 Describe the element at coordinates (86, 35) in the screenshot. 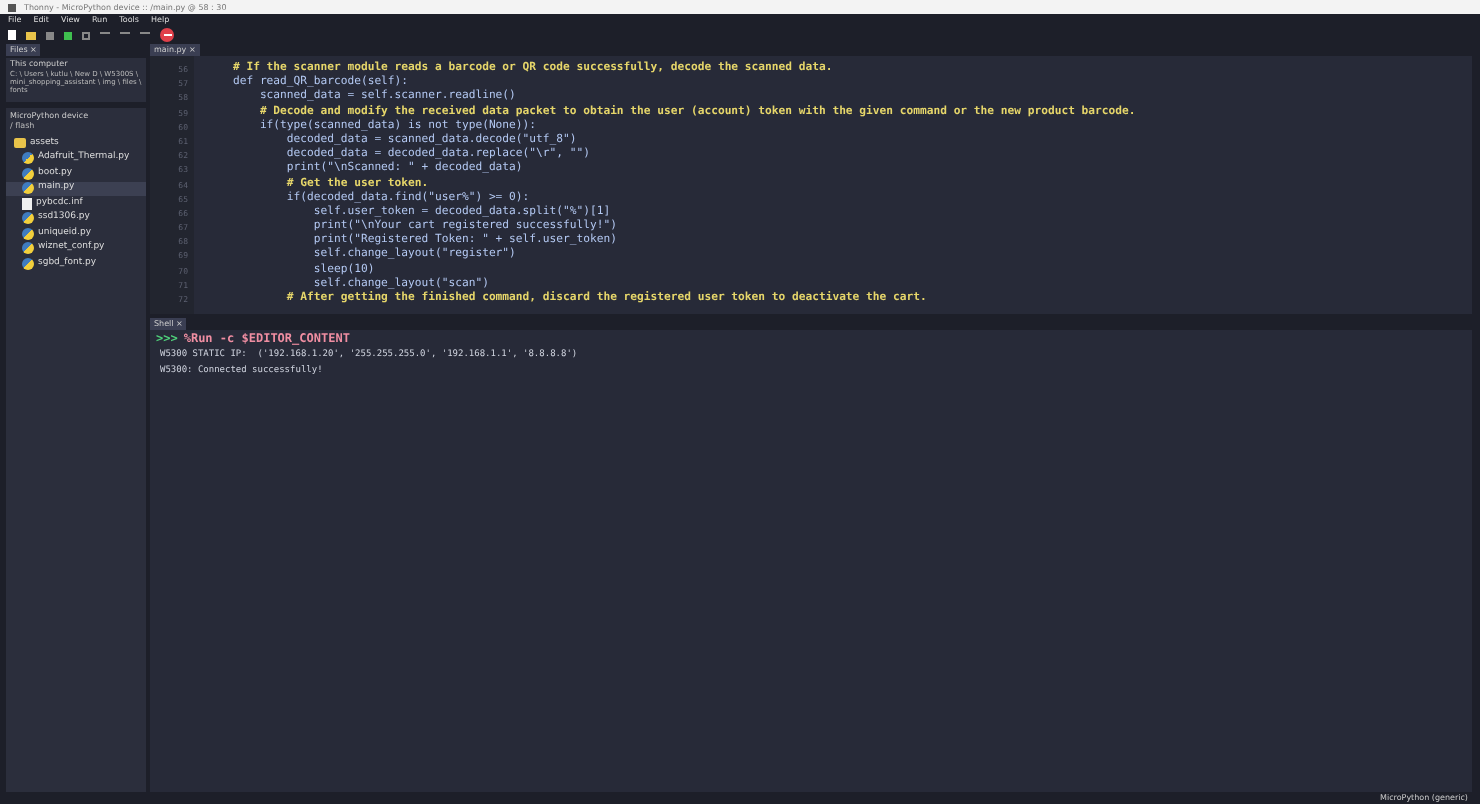

I see `debug-icon` at that location.